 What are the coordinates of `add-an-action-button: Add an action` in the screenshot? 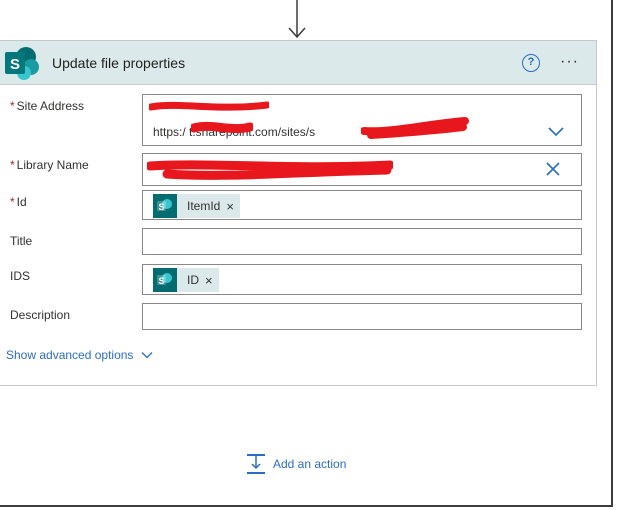 It's located at (296, 464).